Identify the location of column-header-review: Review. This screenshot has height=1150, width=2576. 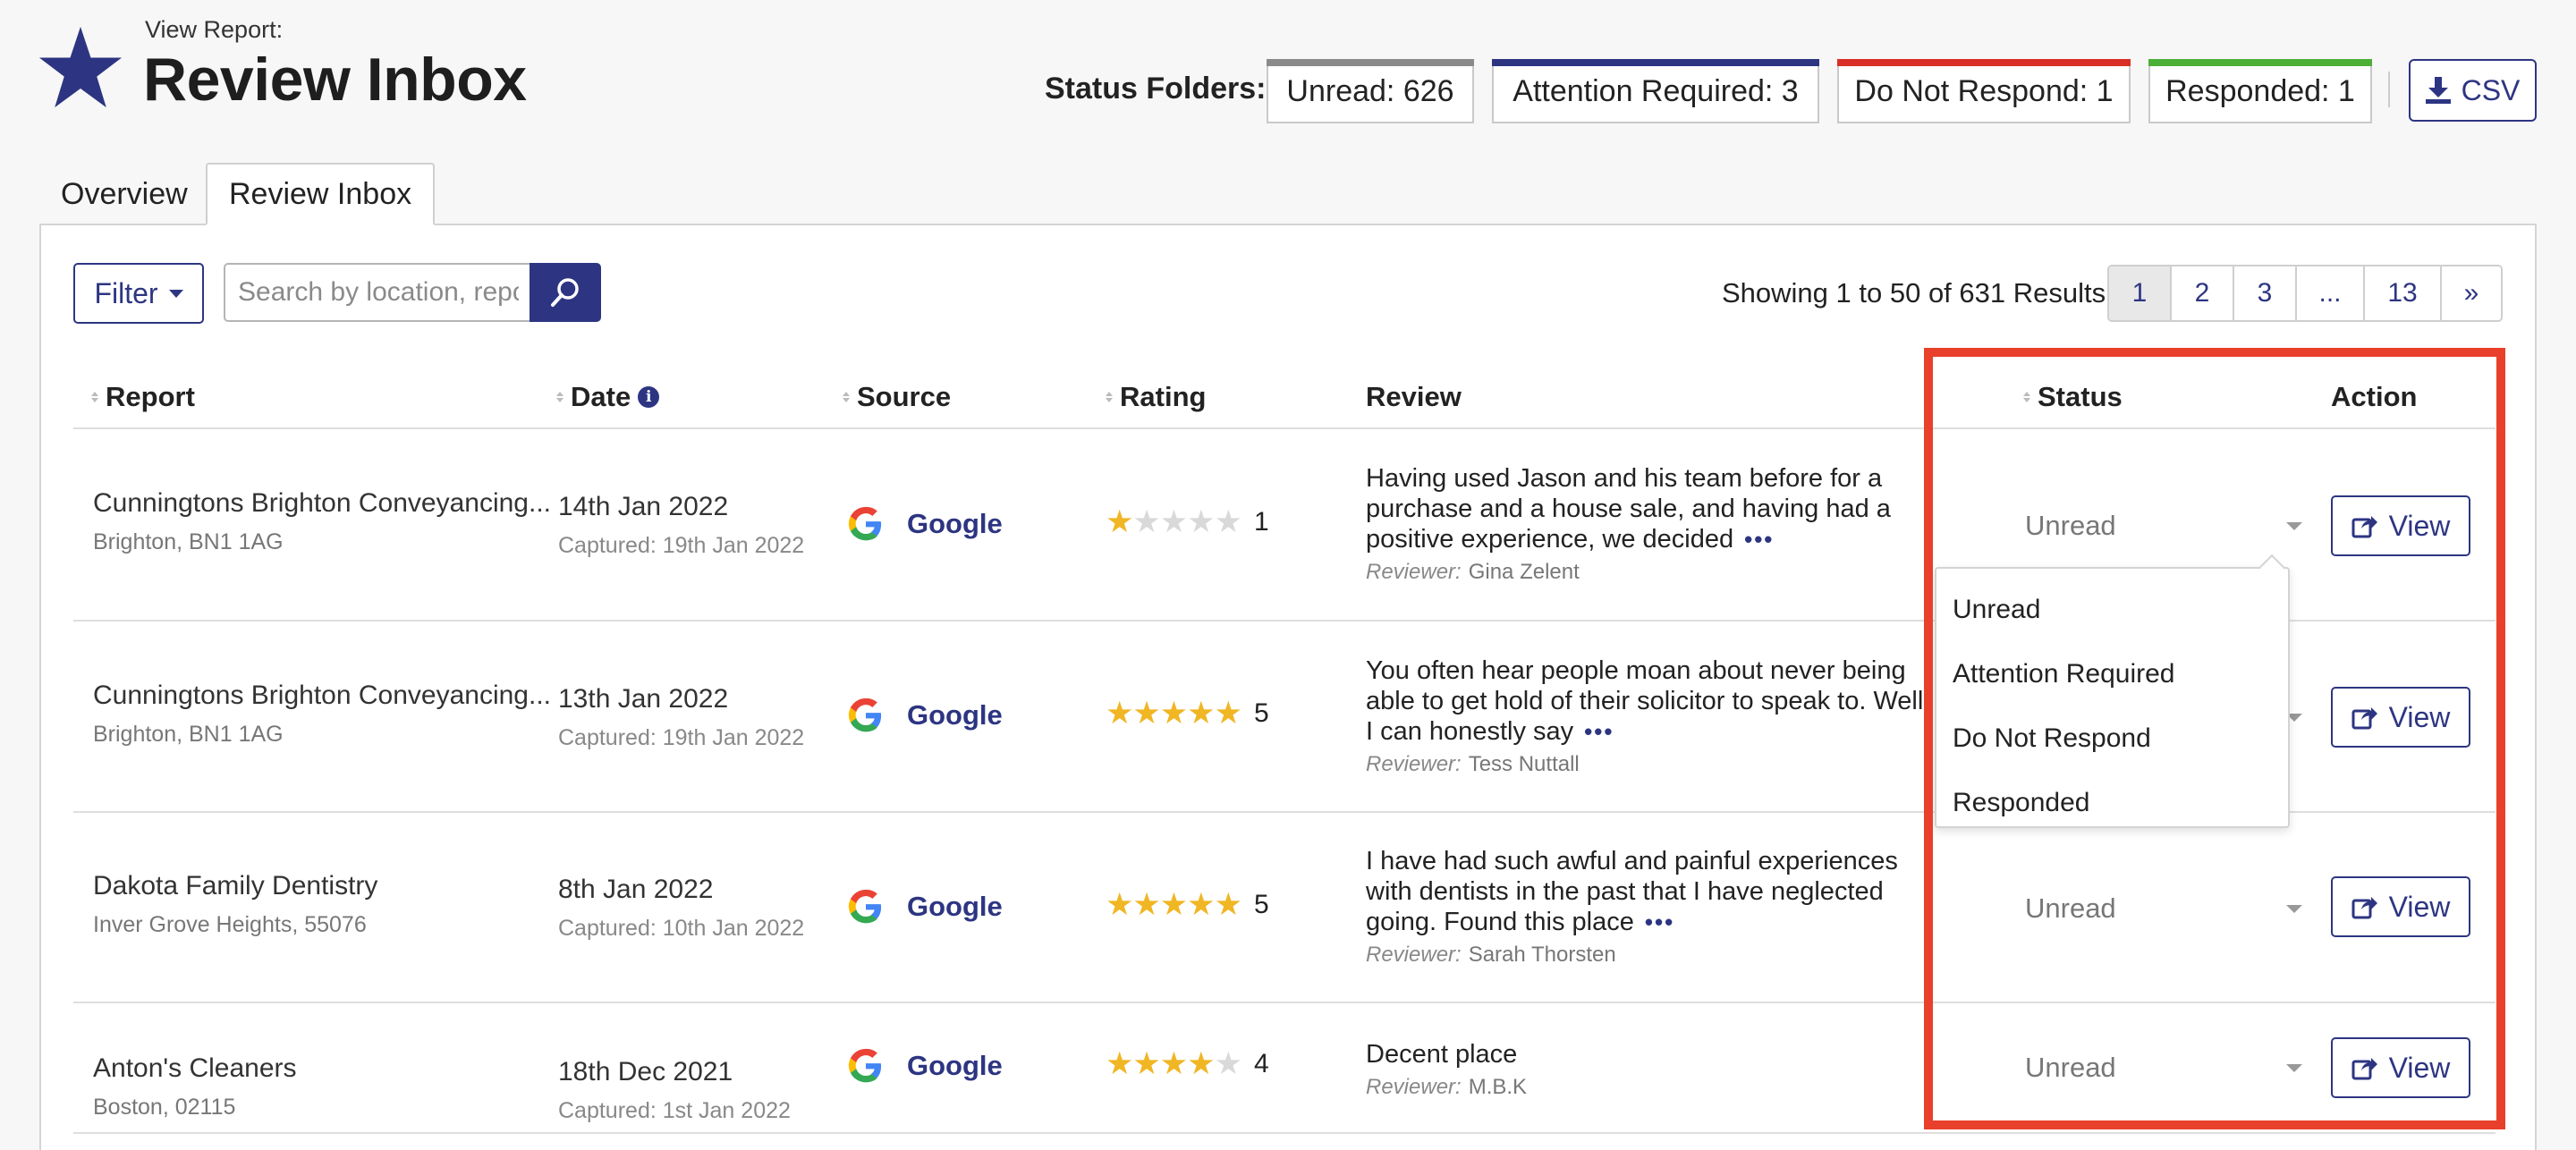
(1414, 397).